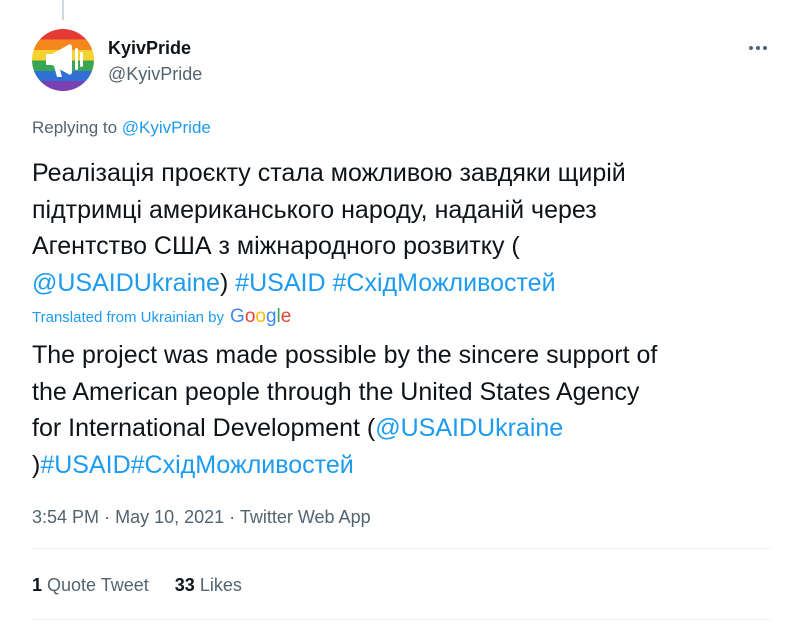 The image size is (800, 627). I want to click on hashtag-skhid-link: #СхідМожливостей, so click(443, 283).